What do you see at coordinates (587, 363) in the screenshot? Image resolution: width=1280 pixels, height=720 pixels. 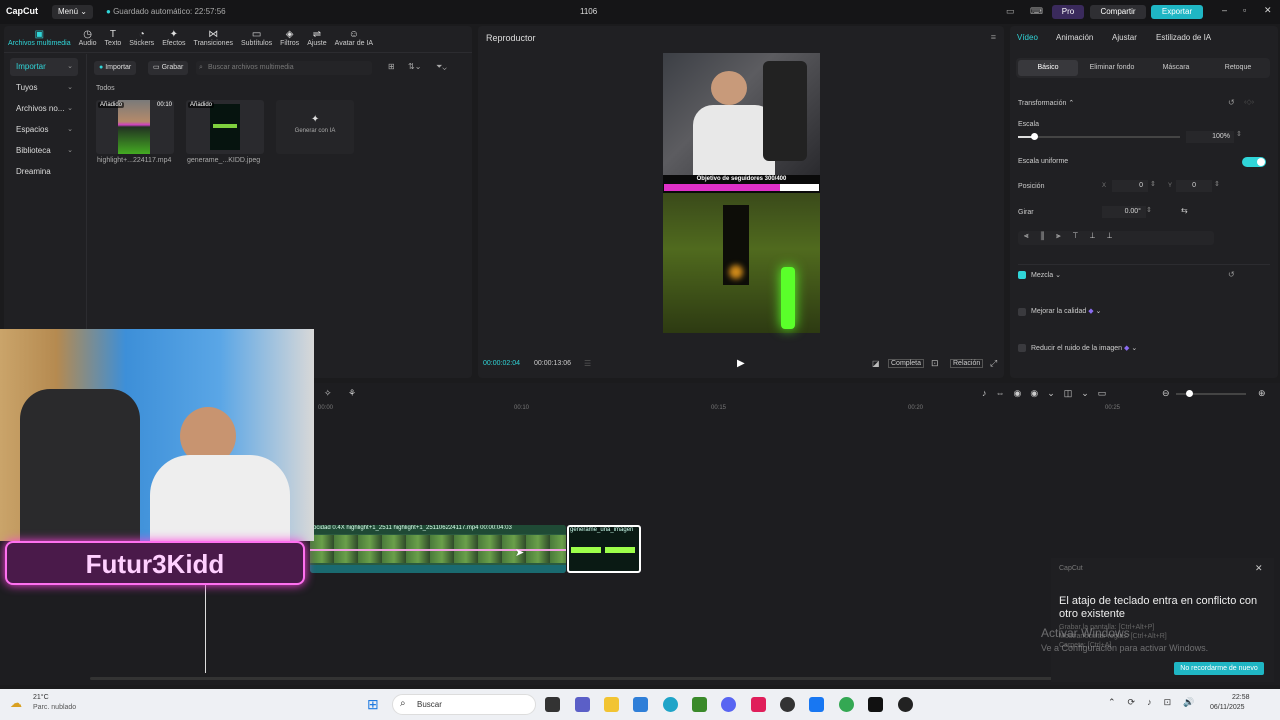 I see `timeline-settings-icon: ☰` at bounding box center [587, 363].